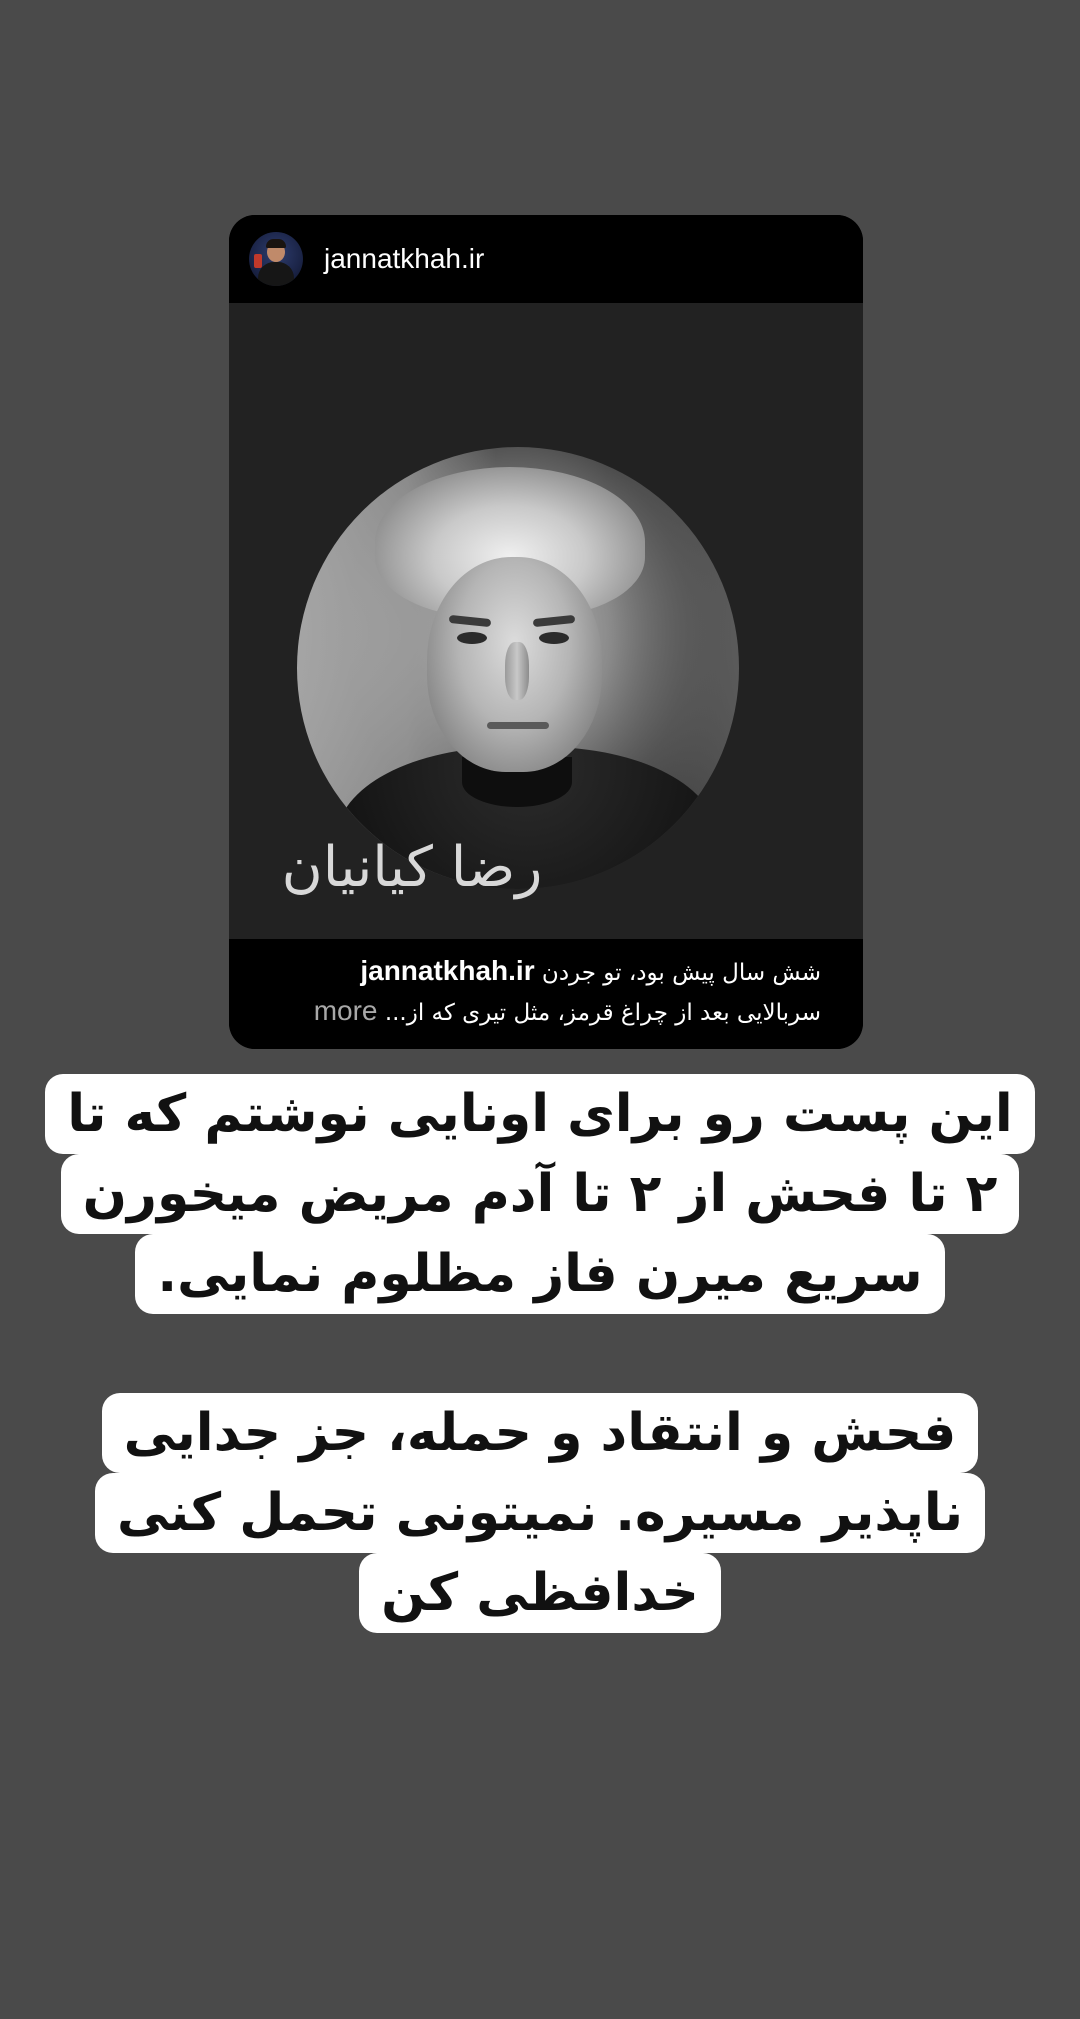 The height and width of the screenshot is (2019, 1080). I want to click on caption-username: jannatkhah.ir, so click(447, 970).